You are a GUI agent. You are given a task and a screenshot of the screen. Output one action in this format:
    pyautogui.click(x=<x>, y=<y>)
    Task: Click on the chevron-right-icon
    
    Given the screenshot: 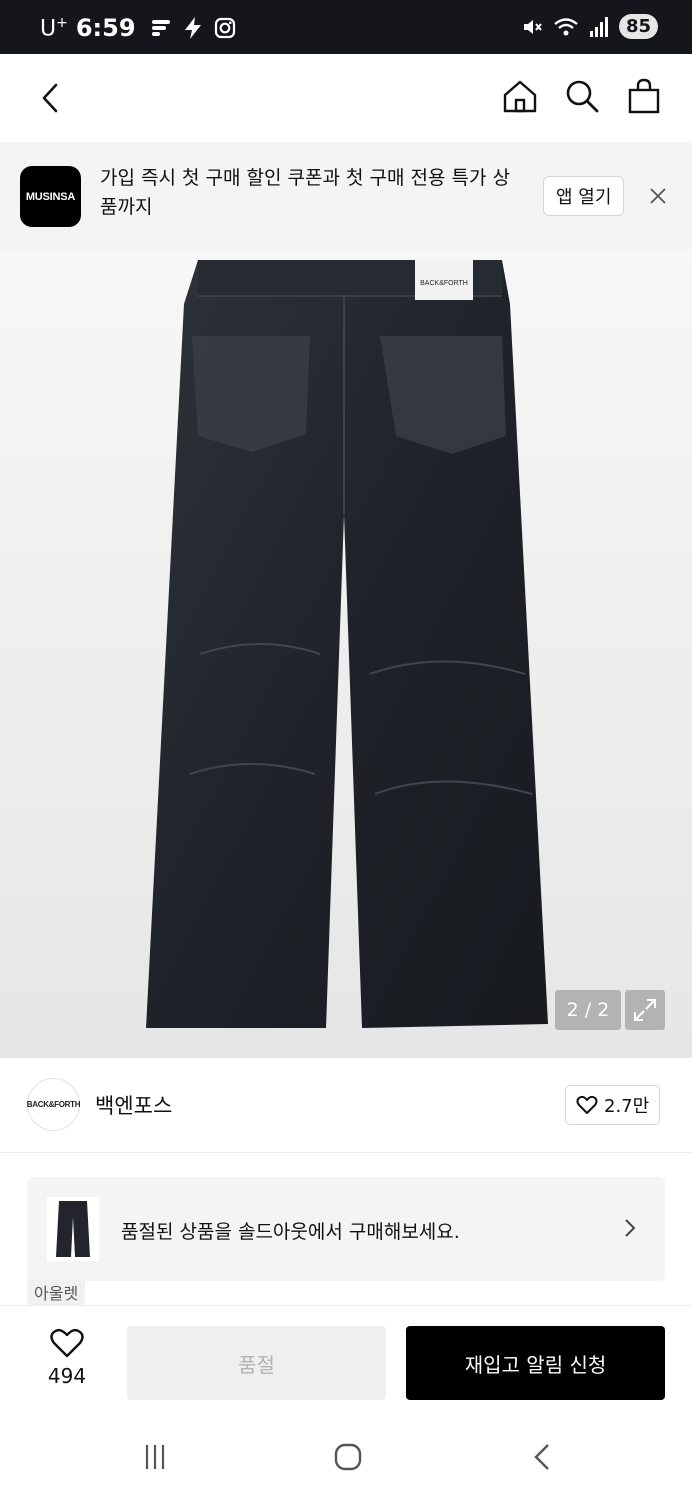 What is the action you would take?
    pyautogui.click(x=630, y=1228)
    